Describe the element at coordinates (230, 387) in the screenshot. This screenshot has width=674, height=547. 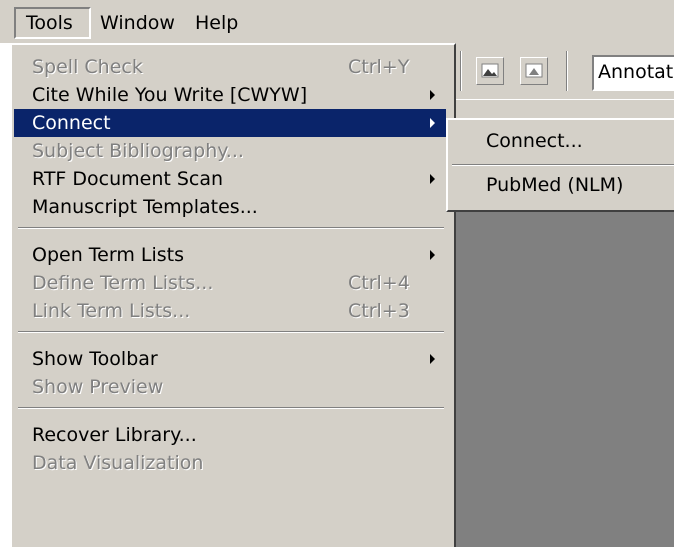
I see `menu-item-show-preview: Show Preview` at that location.